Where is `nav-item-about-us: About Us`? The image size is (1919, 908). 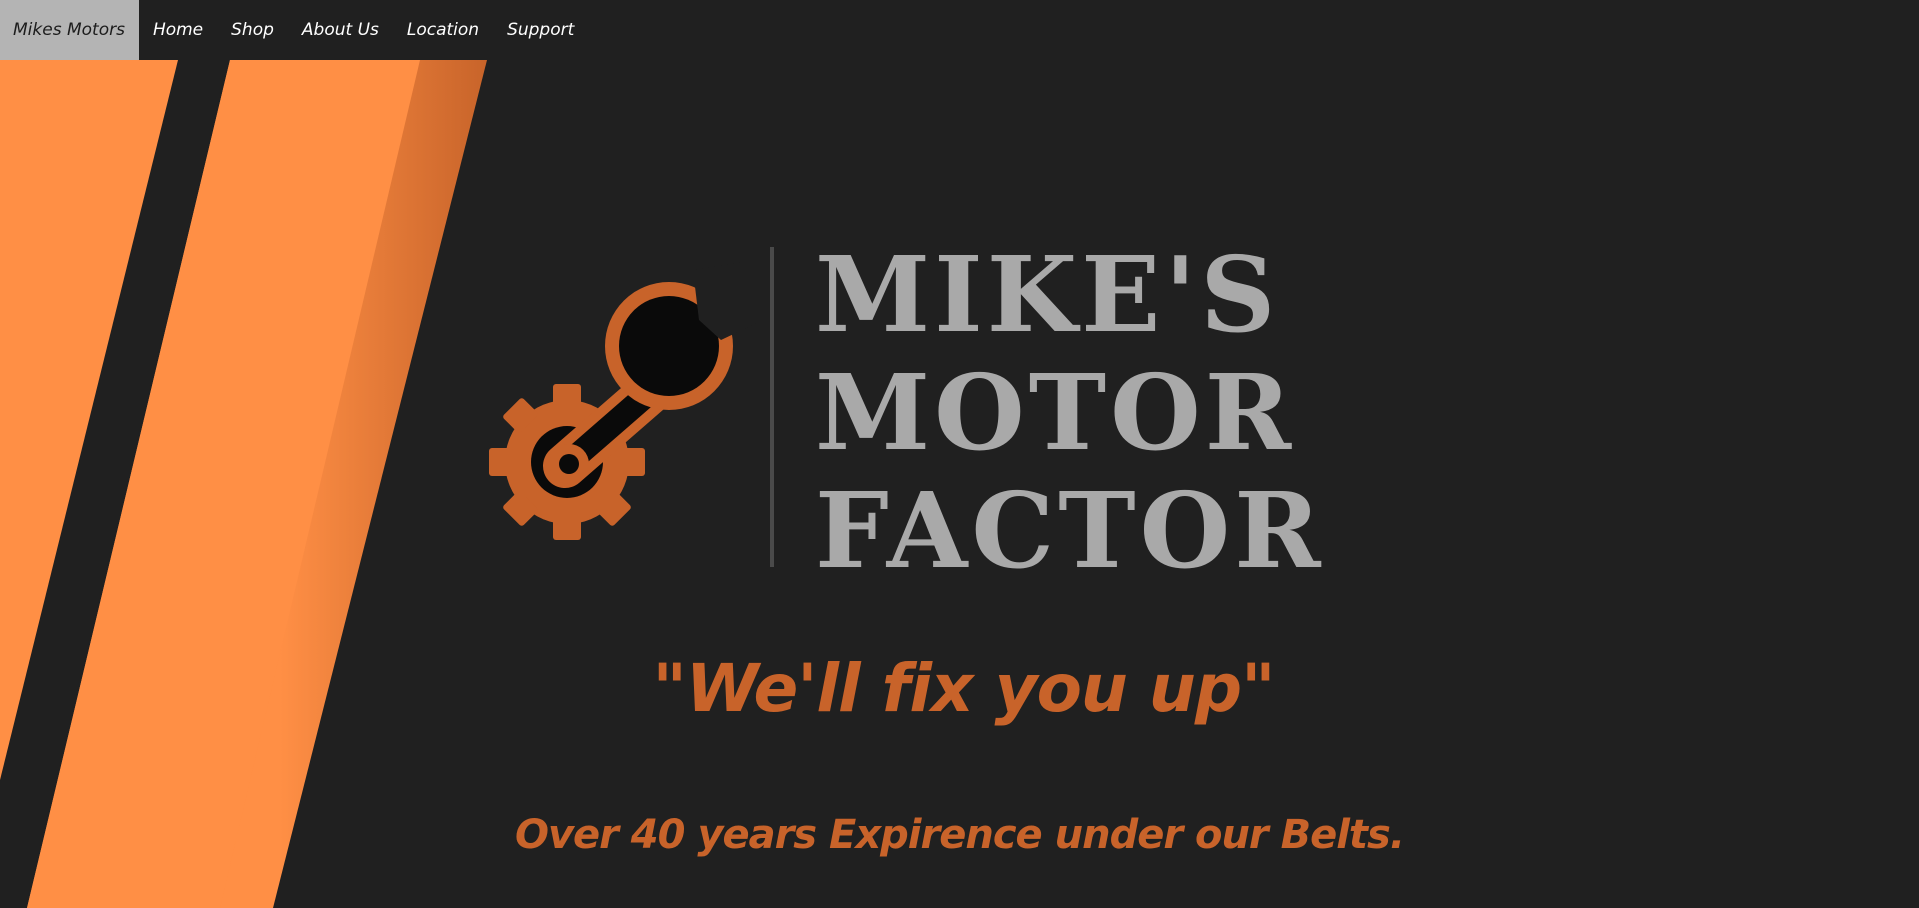
nav-item-about-us: About Us is located at coordinates (340, 30).